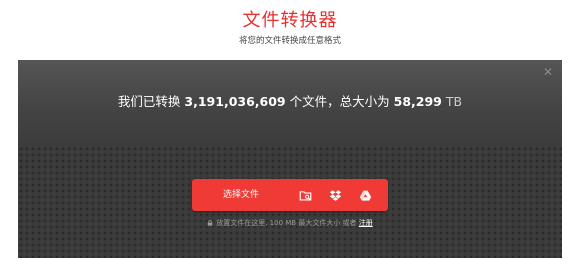 This screenshot has height=276, width=580. Describe the element at coordinates (235, 101) in the screenshot. I see `stats-files-count: 3,191,036,609` at that location.